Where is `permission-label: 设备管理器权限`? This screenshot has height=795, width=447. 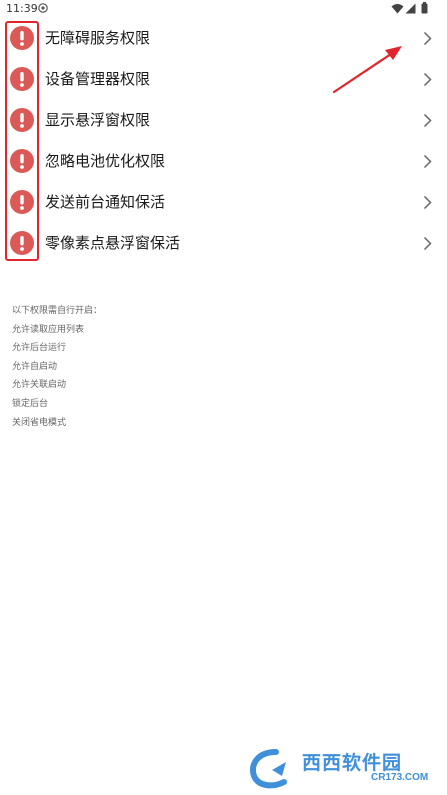
permission-label: 设备管理器权限 is located at coordinates (98, 79).